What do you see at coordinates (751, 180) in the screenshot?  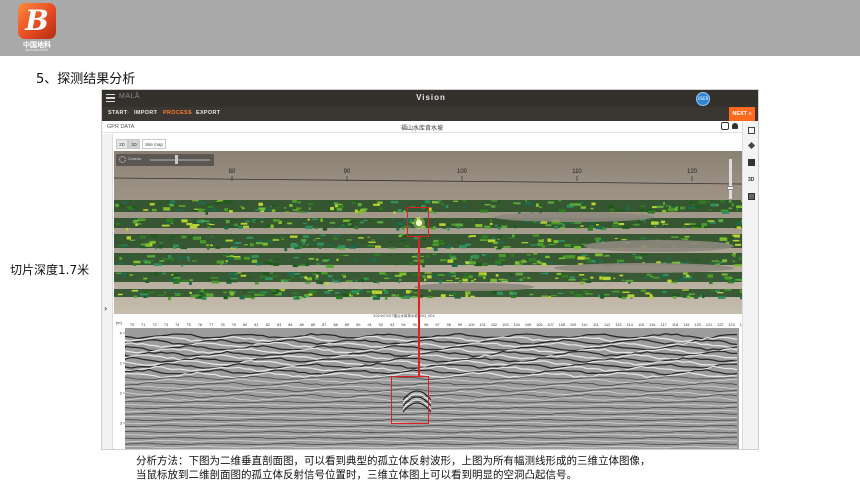 I see `3d-icon: 3D` at bounding box center [751, 180].